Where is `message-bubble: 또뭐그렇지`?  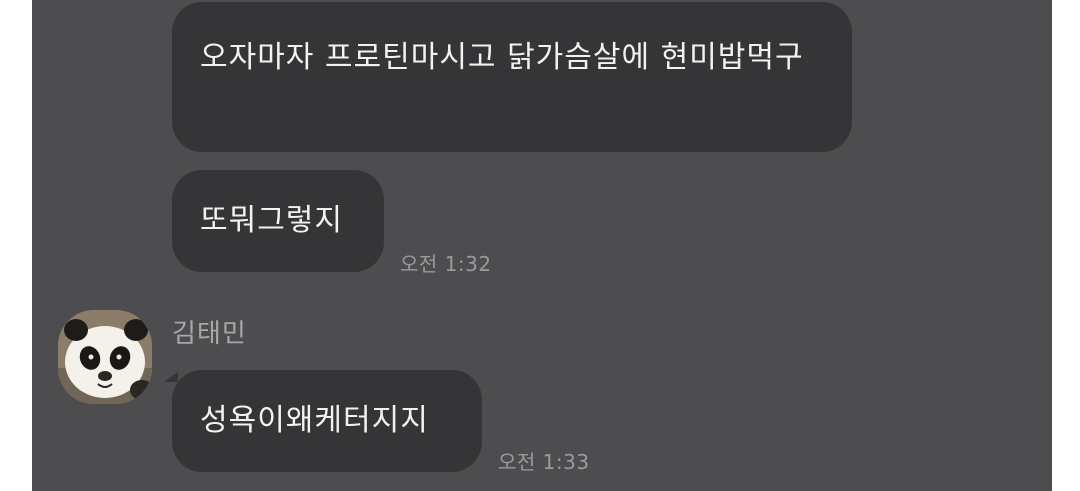
message-bubble: 또뭐그렇지 is located at coordinates (278, 221).